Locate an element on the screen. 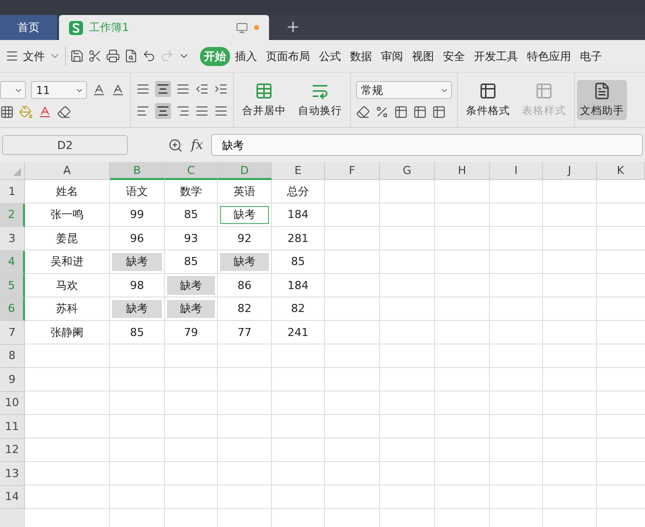  column-header: J is located at coordinates (570, 171).